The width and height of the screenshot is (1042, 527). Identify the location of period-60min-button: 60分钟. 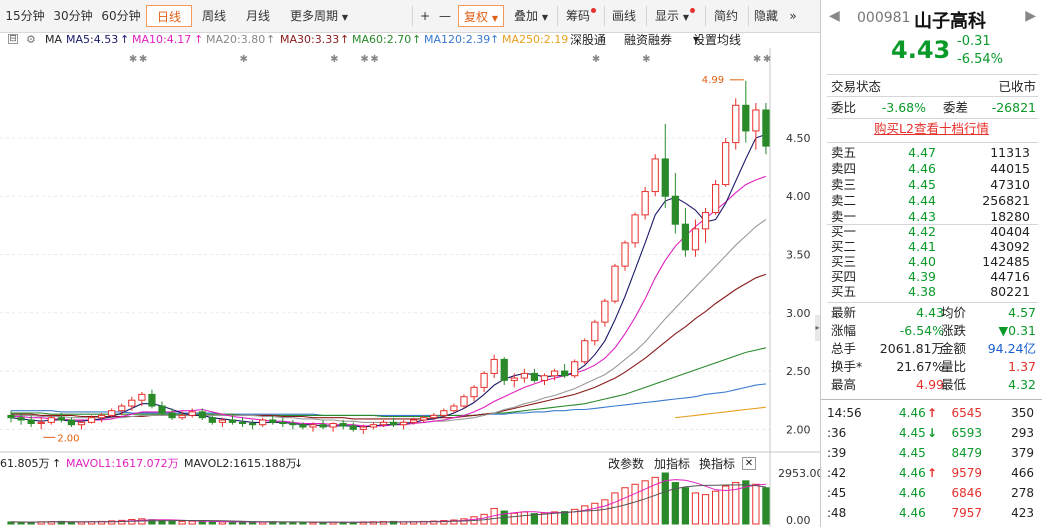
(121, 16).